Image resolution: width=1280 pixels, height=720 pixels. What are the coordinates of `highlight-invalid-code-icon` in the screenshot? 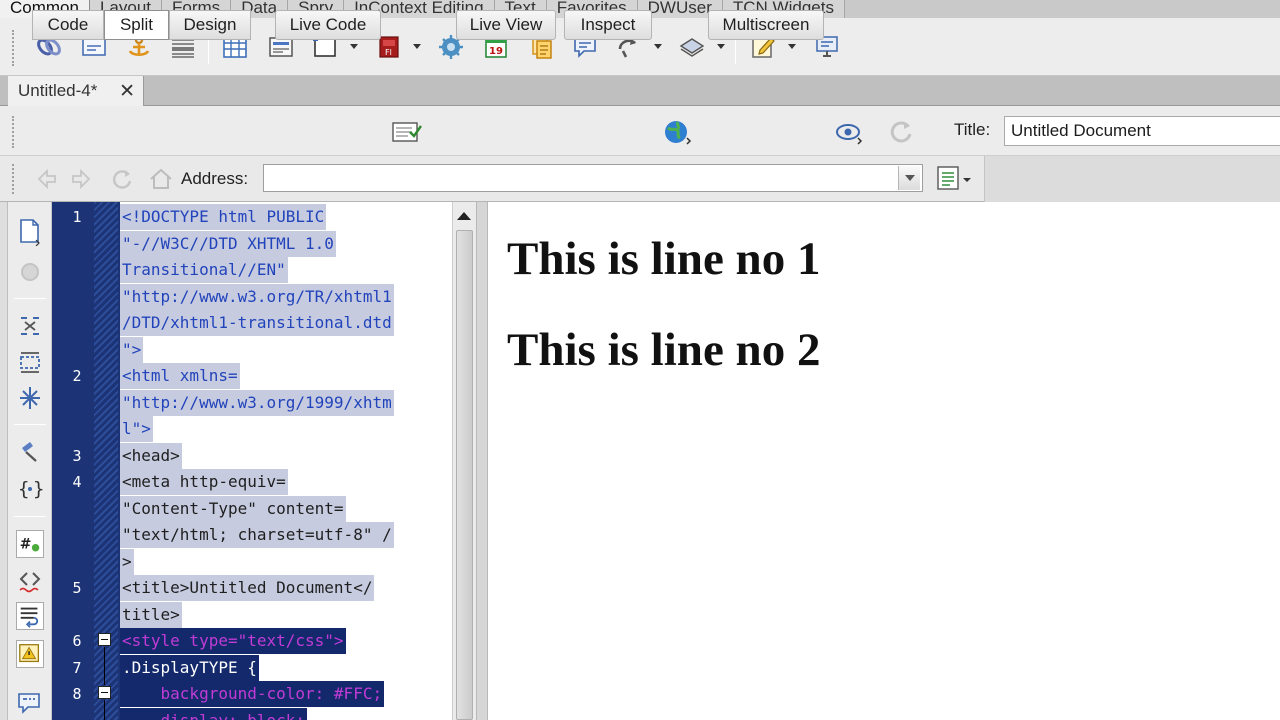 It's located at (30, 580).